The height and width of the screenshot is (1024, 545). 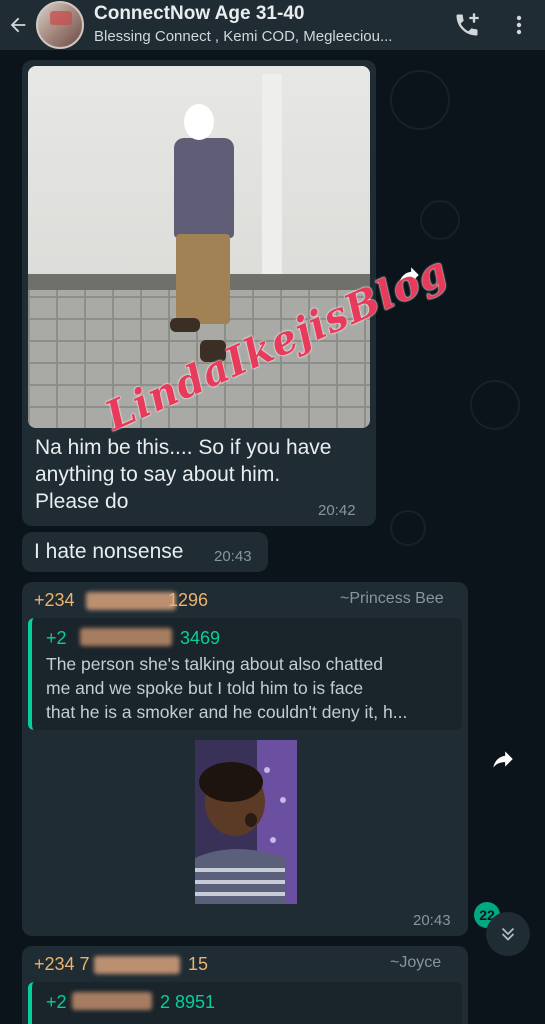 What do you see at coordinates (337, 510) in the screenshot?
I see `message-time: 20:42` at bounding box center [337, 510].